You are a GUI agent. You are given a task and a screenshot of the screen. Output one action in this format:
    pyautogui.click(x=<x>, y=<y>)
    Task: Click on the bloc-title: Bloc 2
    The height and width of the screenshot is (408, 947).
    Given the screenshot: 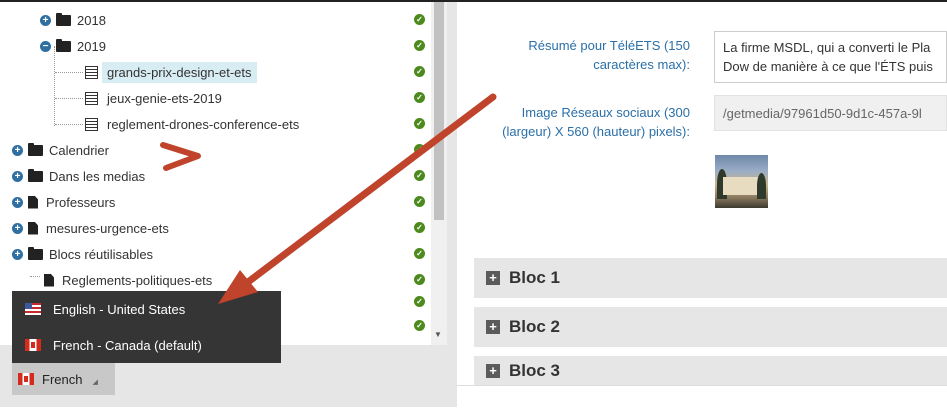 What is the action you would take?
    pyautogui.click(x=535, y=326)
    